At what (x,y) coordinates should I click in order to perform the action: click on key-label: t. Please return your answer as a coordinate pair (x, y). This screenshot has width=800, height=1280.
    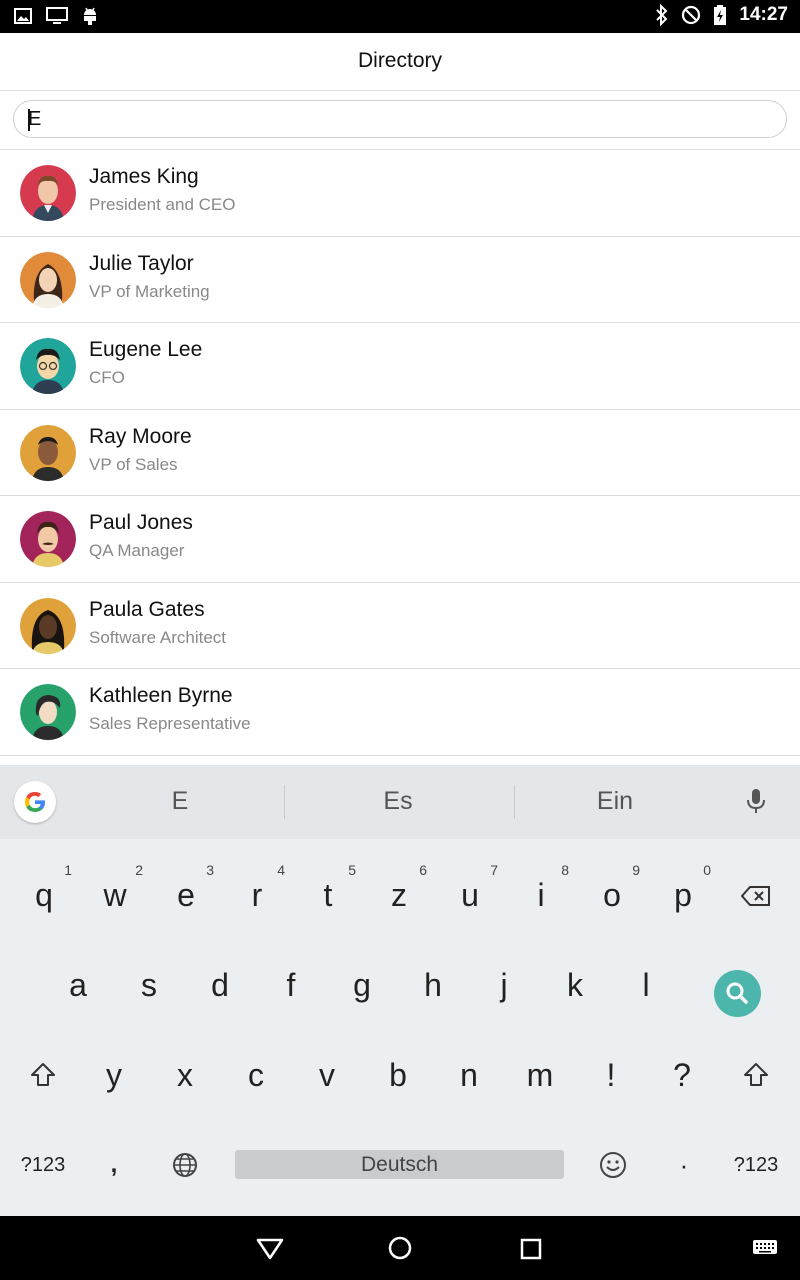
    Looking at the image, I should click on (328, 895).